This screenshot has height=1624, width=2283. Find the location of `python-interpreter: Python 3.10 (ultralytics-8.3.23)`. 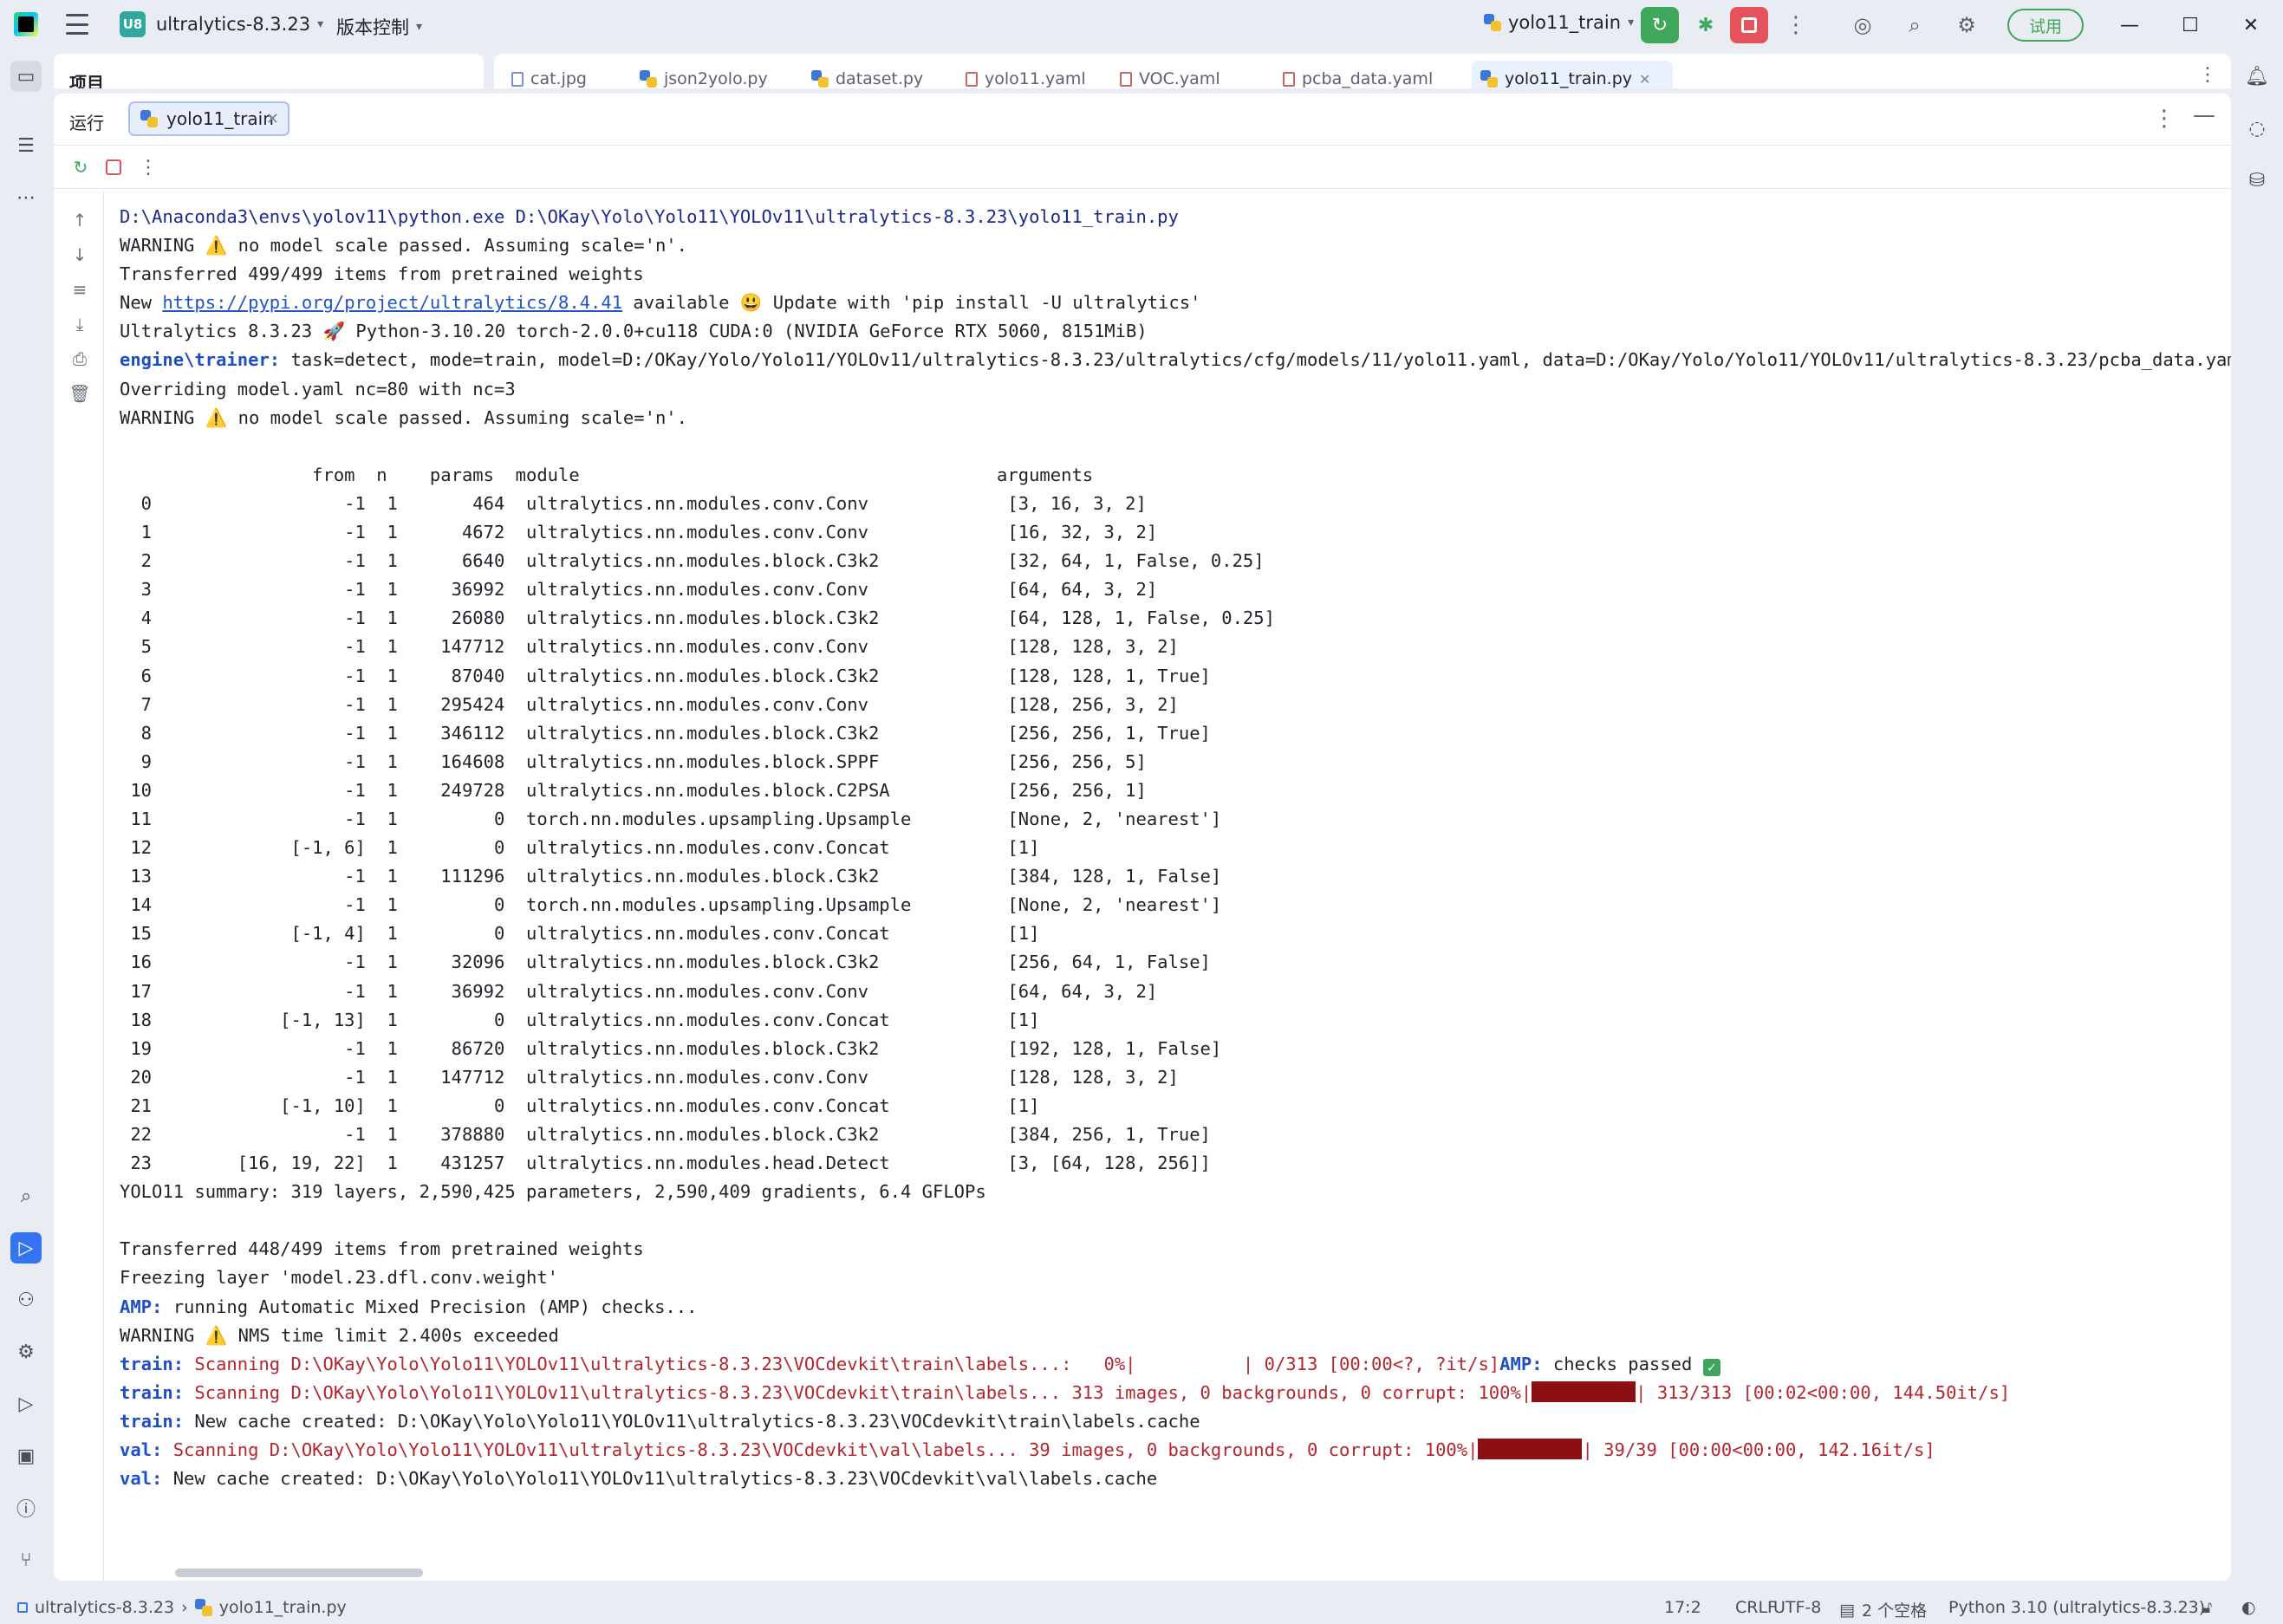

python-interpreter: Python 3.10 (ultralytics-8.3.23) is located at coordinates (2077, 1607).